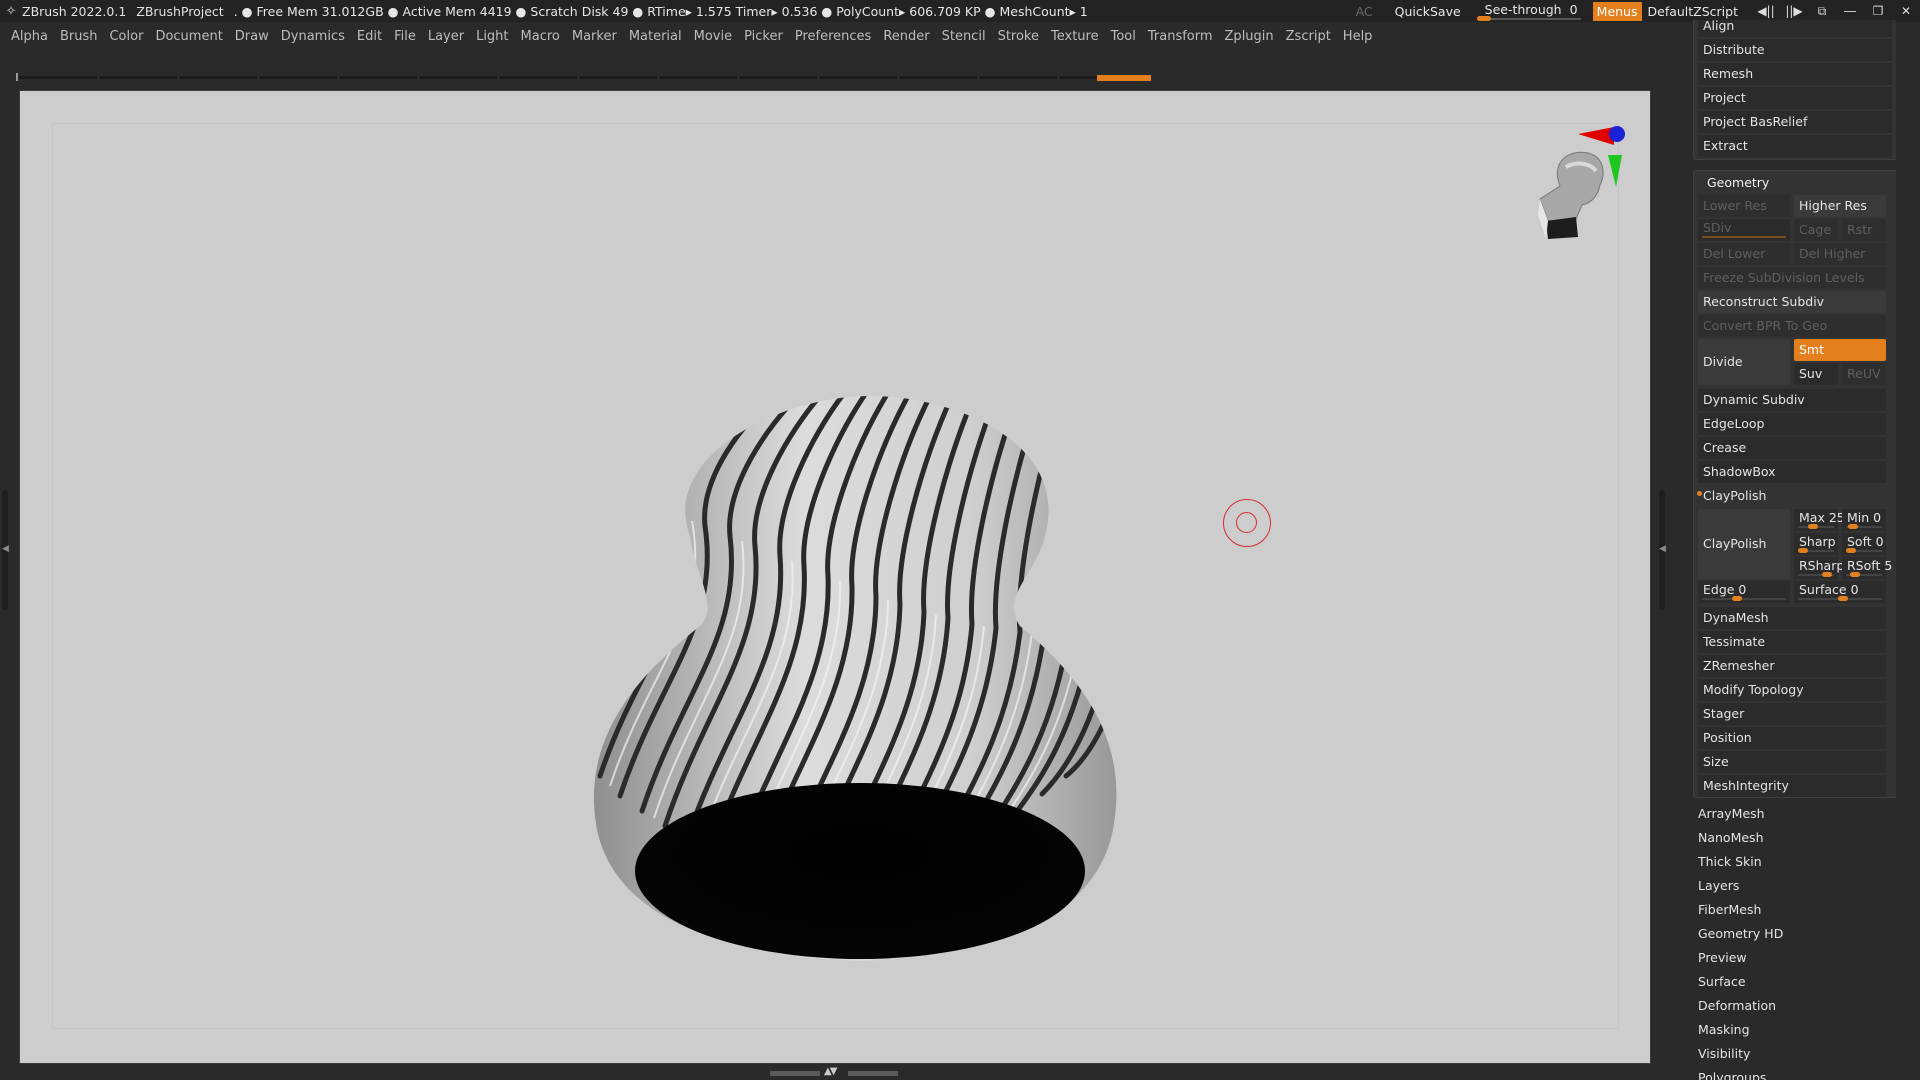  Describe the element at coordinates (1794, 11) in the screenshot. I see `layout-cycle-icon: ||▶` at that location.